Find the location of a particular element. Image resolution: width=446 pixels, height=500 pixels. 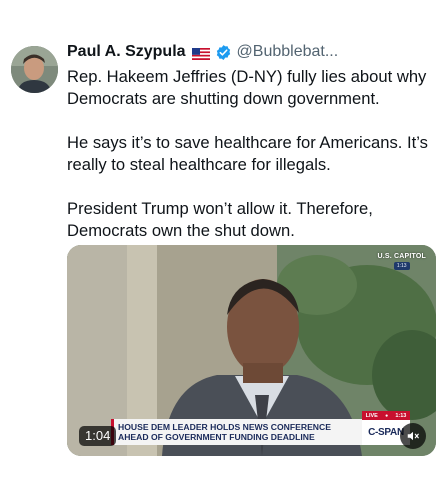

chyron-line: AHEAD OF GOVERNMENT FUNDING DEADLINE is located at coordinates (216, 437).